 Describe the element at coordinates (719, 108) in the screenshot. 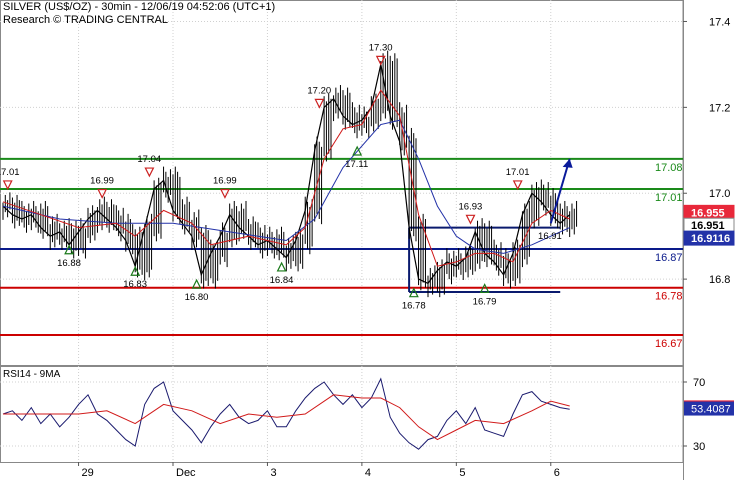

I see `y-tick-label: 17.2` at that location.